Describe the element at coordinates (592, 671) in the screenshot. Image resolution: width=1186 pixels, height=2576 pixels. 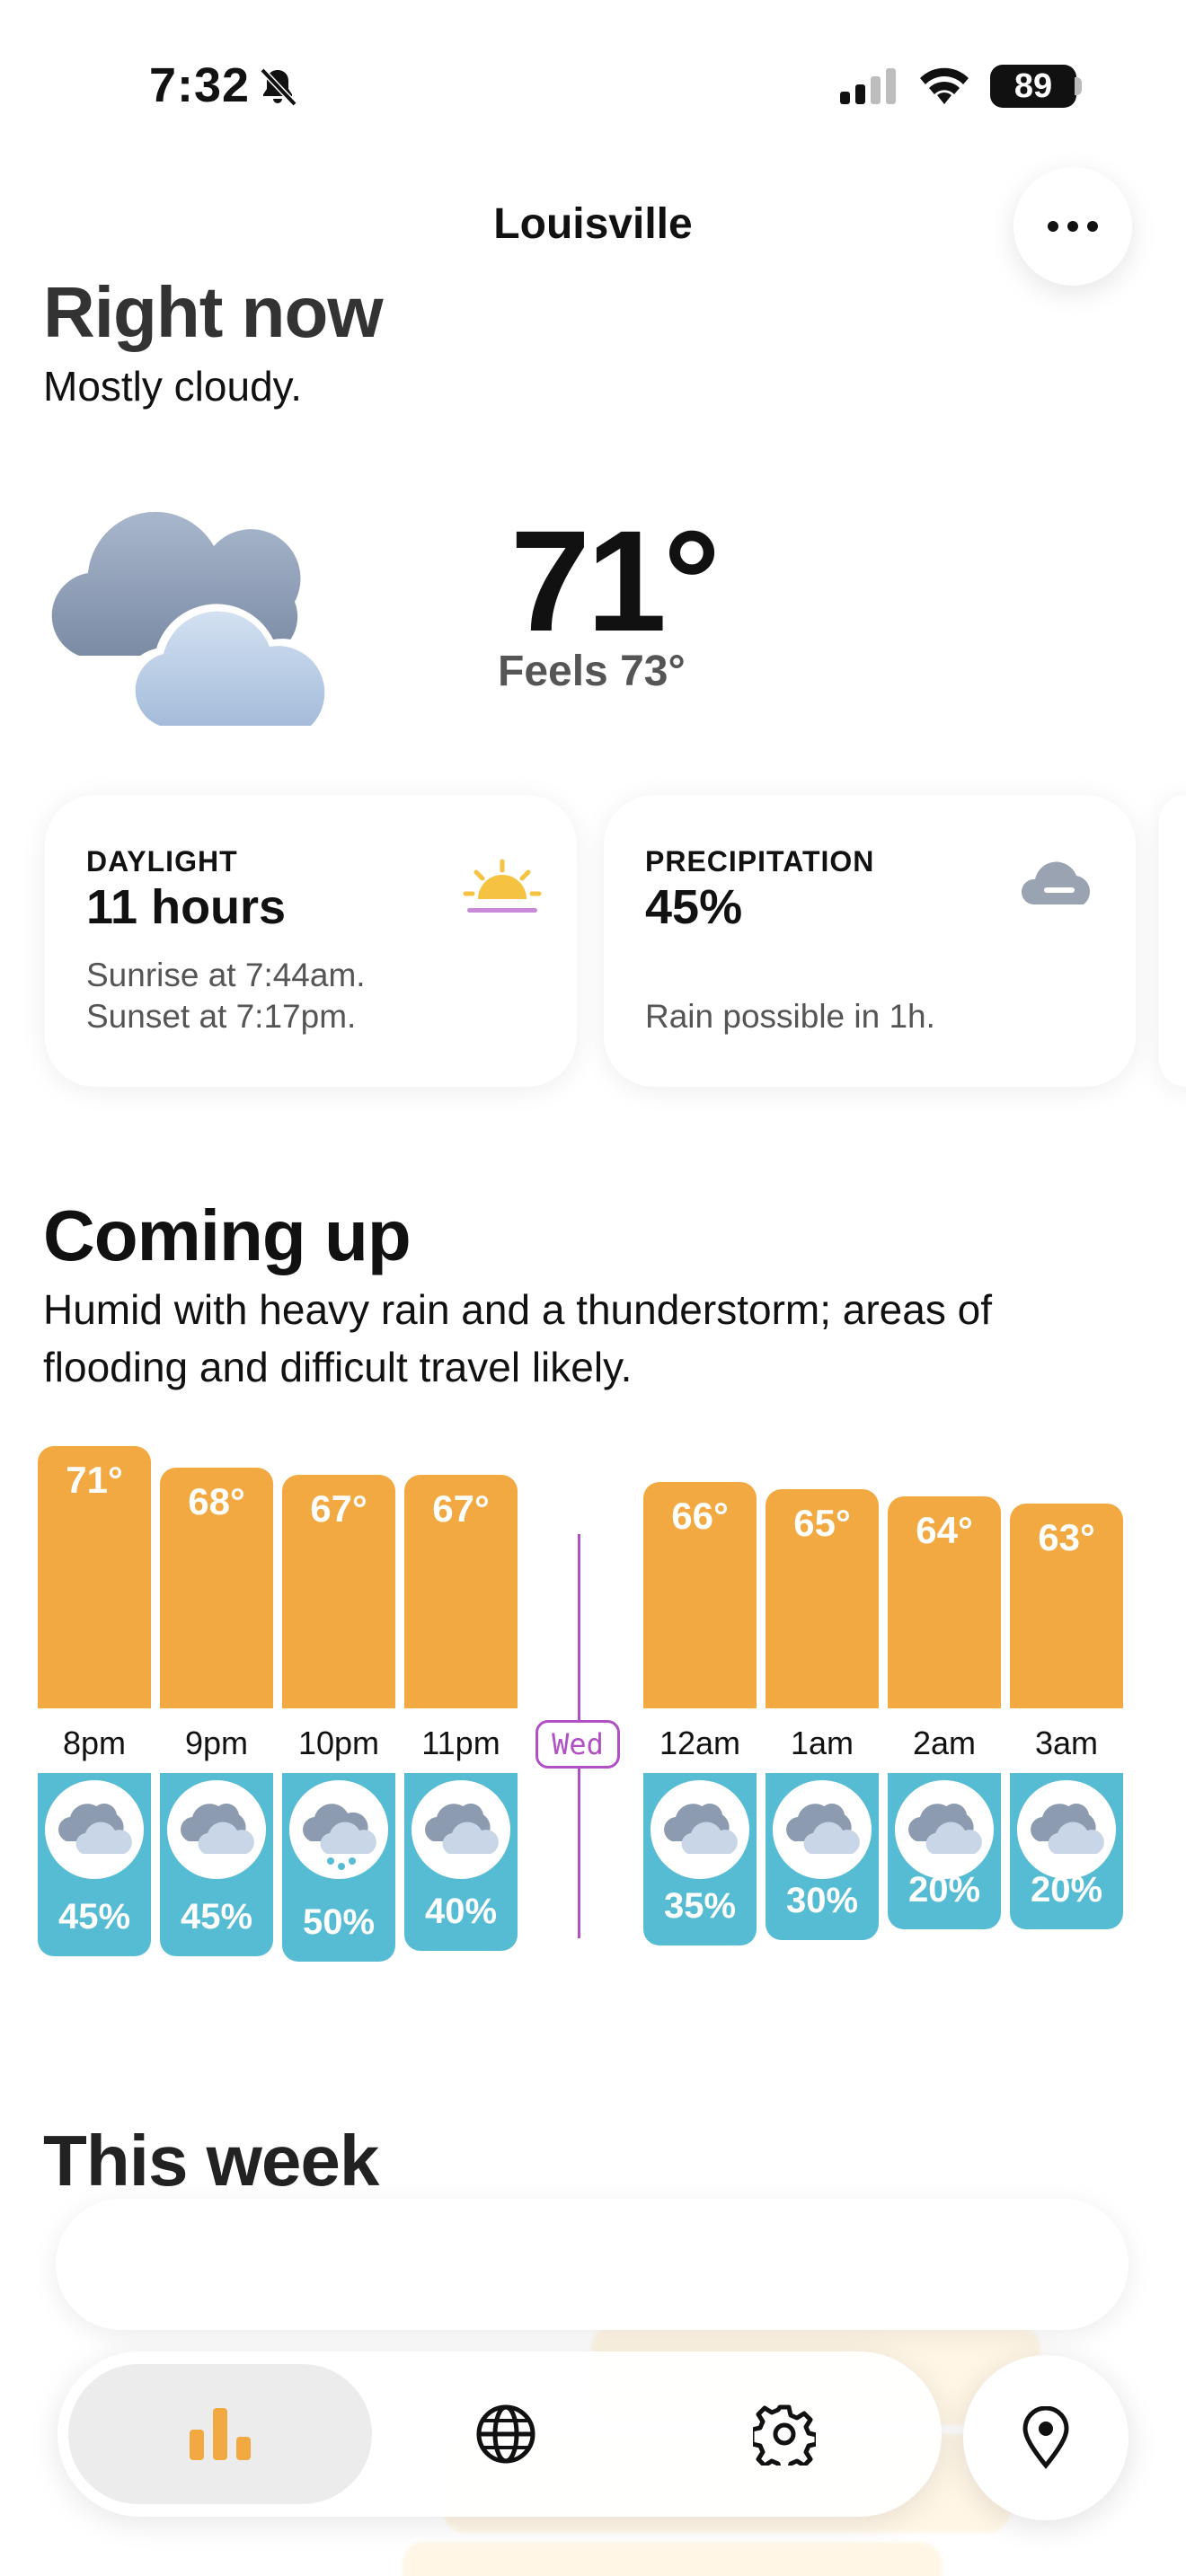
I see `feels-like: Feels 73°` at that location.